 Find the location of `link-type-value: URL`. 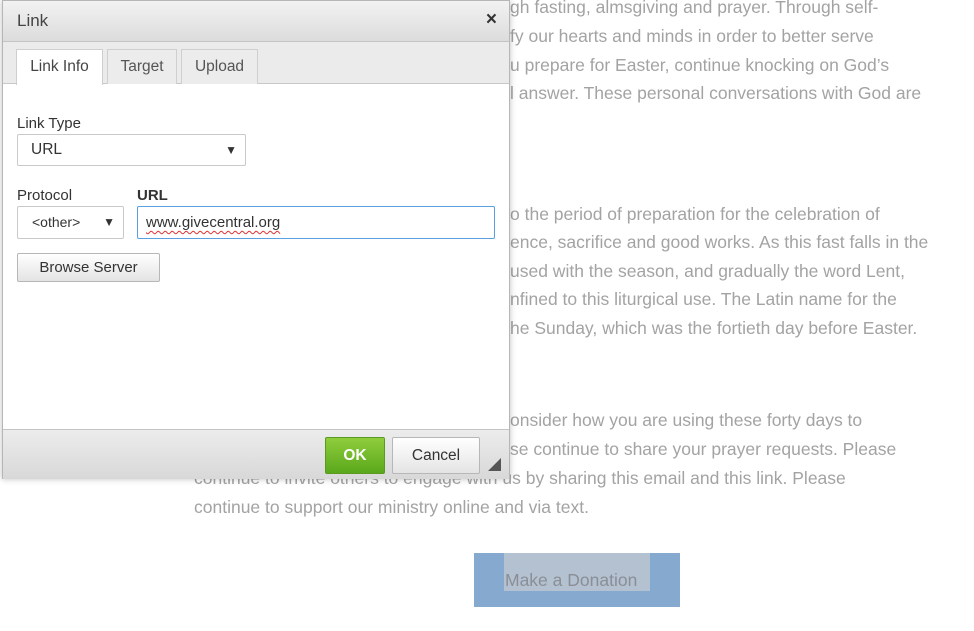

link-type-value: URL is located at coordinates (47, 149).